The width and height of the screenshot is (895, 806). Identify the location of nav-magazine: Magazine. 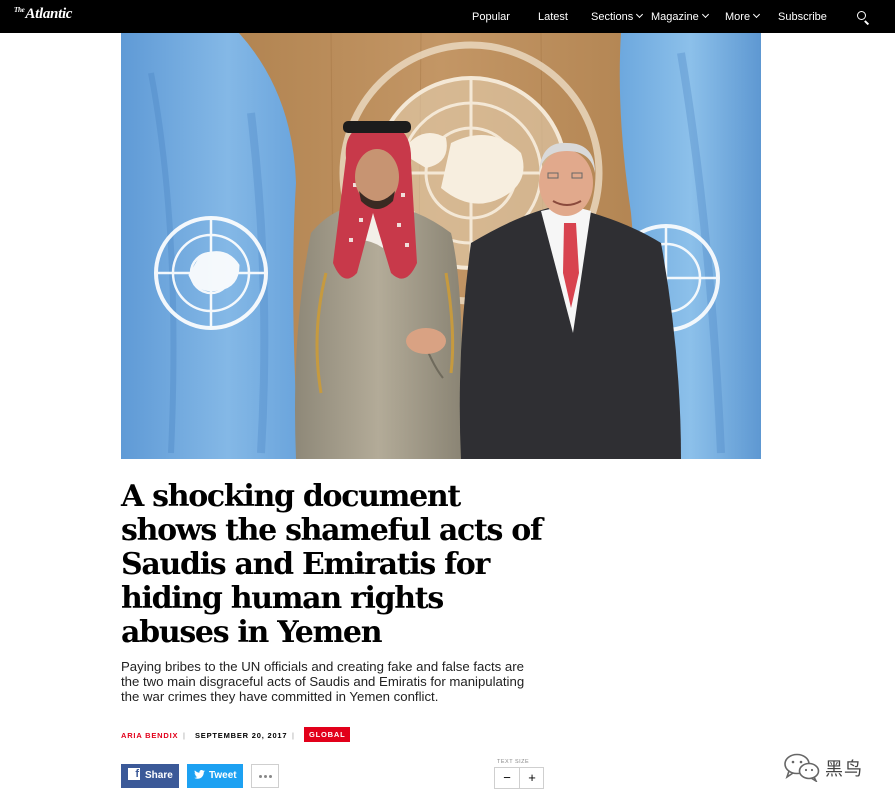
(680, 17).